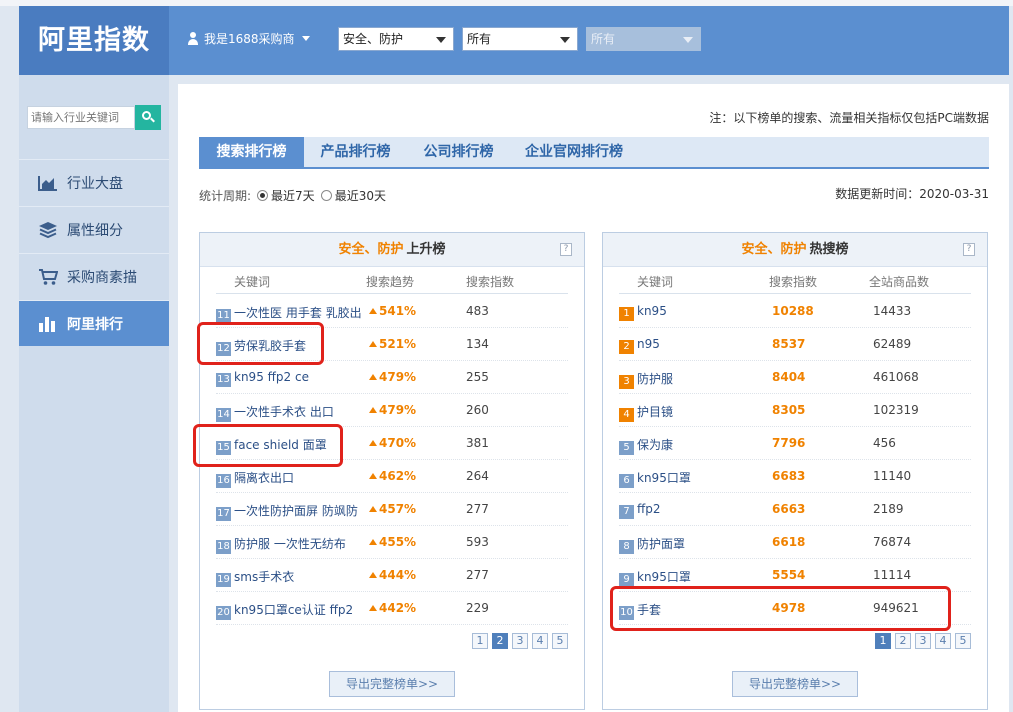  I want to click on search-button, so click(148, 117).